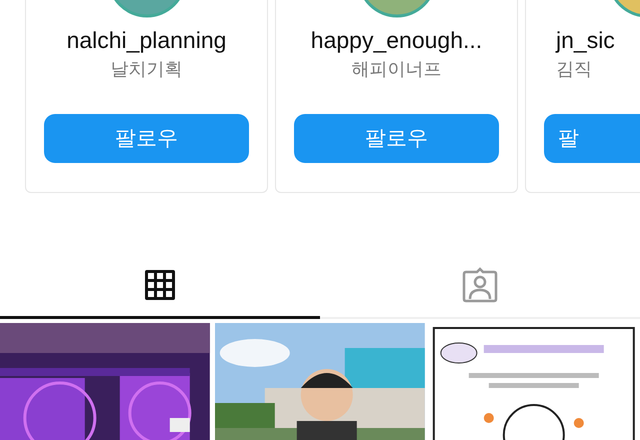 This screenshot has width=640, height=440. Describe the element at coordinates (146, 70) in the screenshot. I see `display-name: 날치기획` at that location.